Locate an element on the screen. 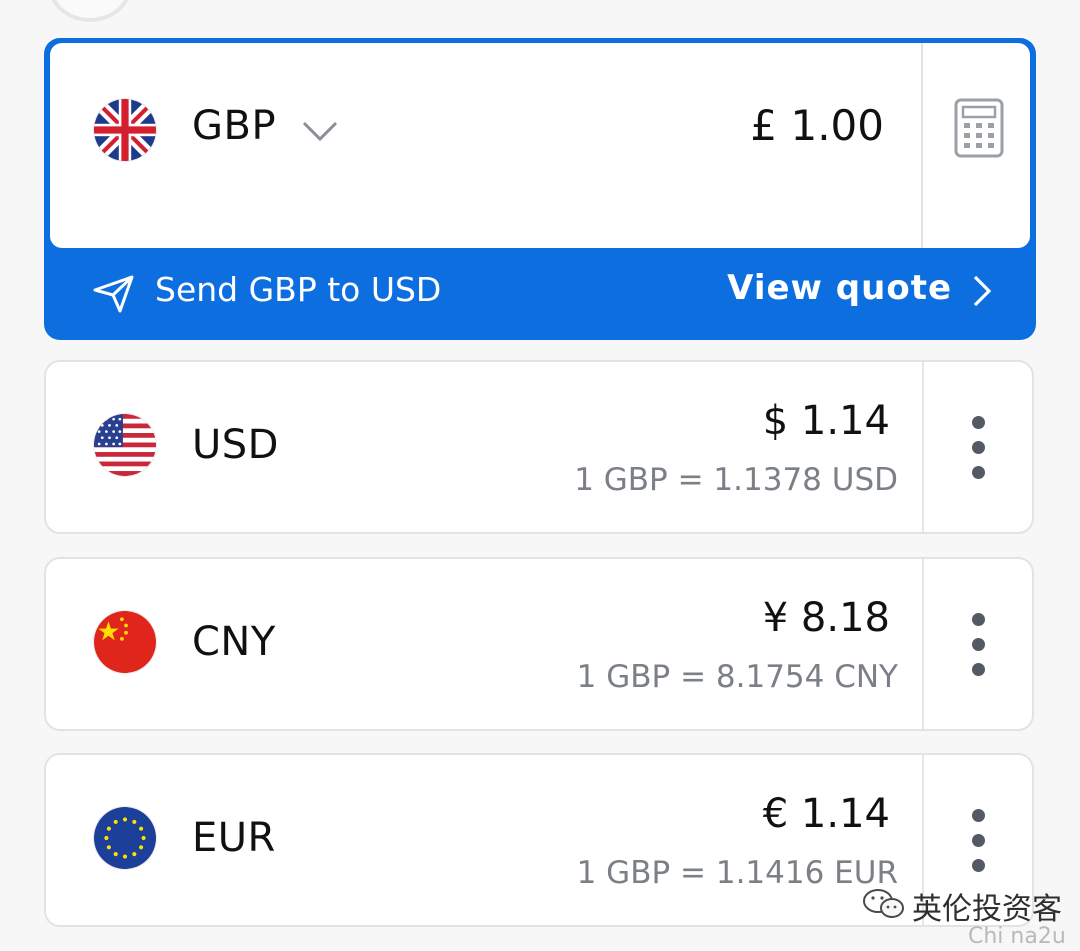  base-amount-input: £ 1.00 is located at coordinates (817, 125).